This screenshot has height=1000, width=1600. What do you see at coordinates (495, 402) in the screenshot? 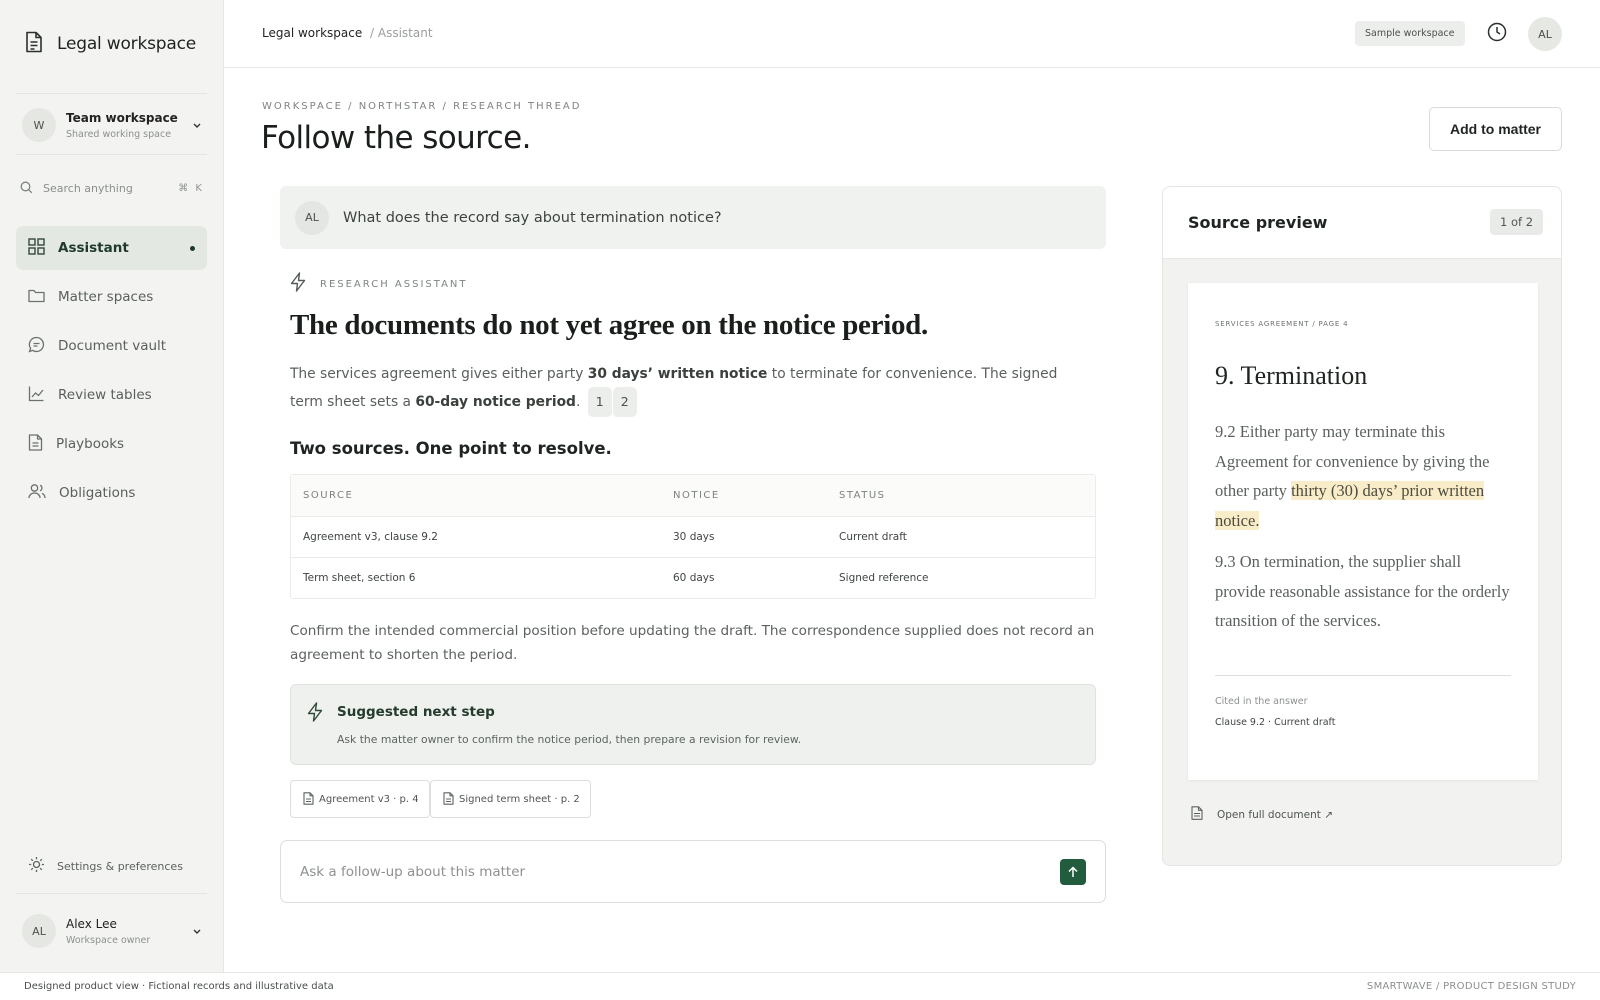
I see `answer-emphasis: 60-day notice period` at bounding box center [495, 402].